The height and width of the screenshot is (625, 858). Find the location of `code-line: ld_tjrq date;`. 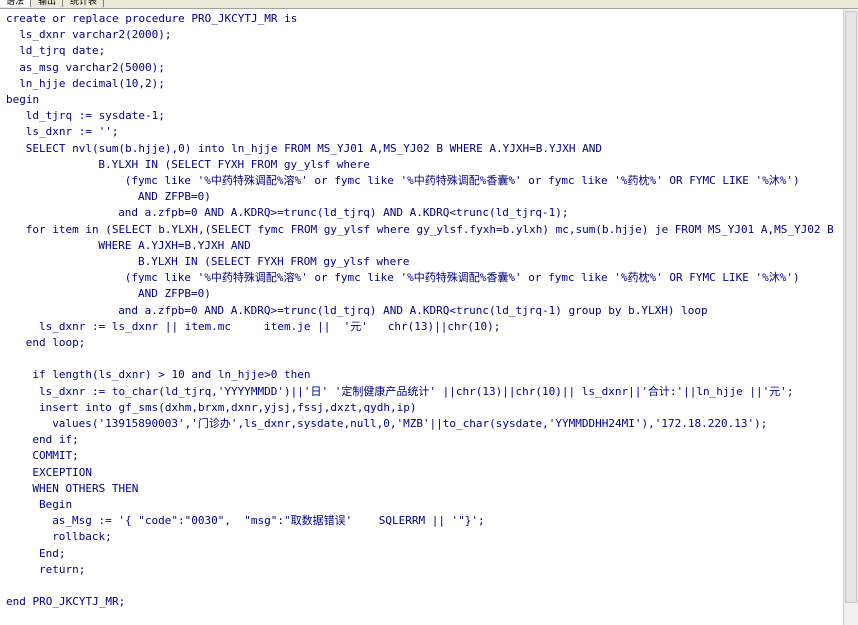

code-line: ld_tjrq date; is located at coordinates (62, 51).